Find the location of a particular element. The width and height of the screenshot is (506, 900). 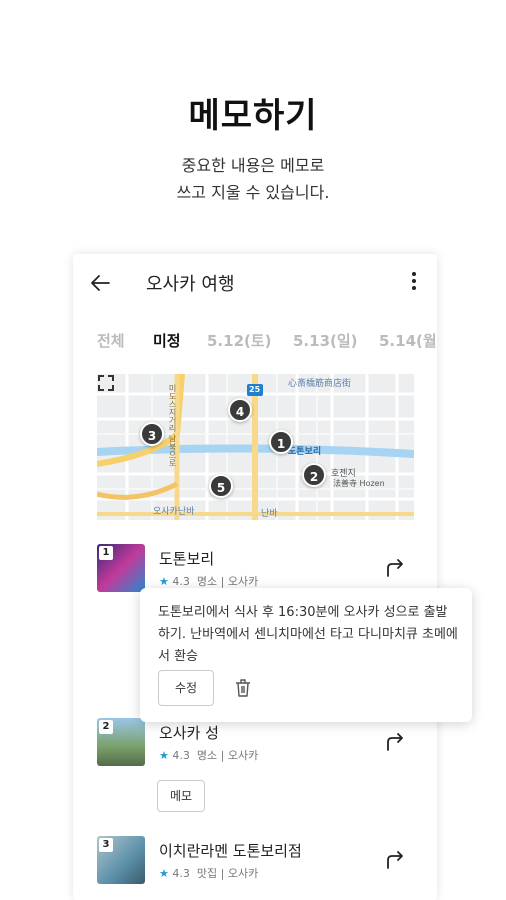

place-name: 오사카 성 is located at coordinates (189, 733).